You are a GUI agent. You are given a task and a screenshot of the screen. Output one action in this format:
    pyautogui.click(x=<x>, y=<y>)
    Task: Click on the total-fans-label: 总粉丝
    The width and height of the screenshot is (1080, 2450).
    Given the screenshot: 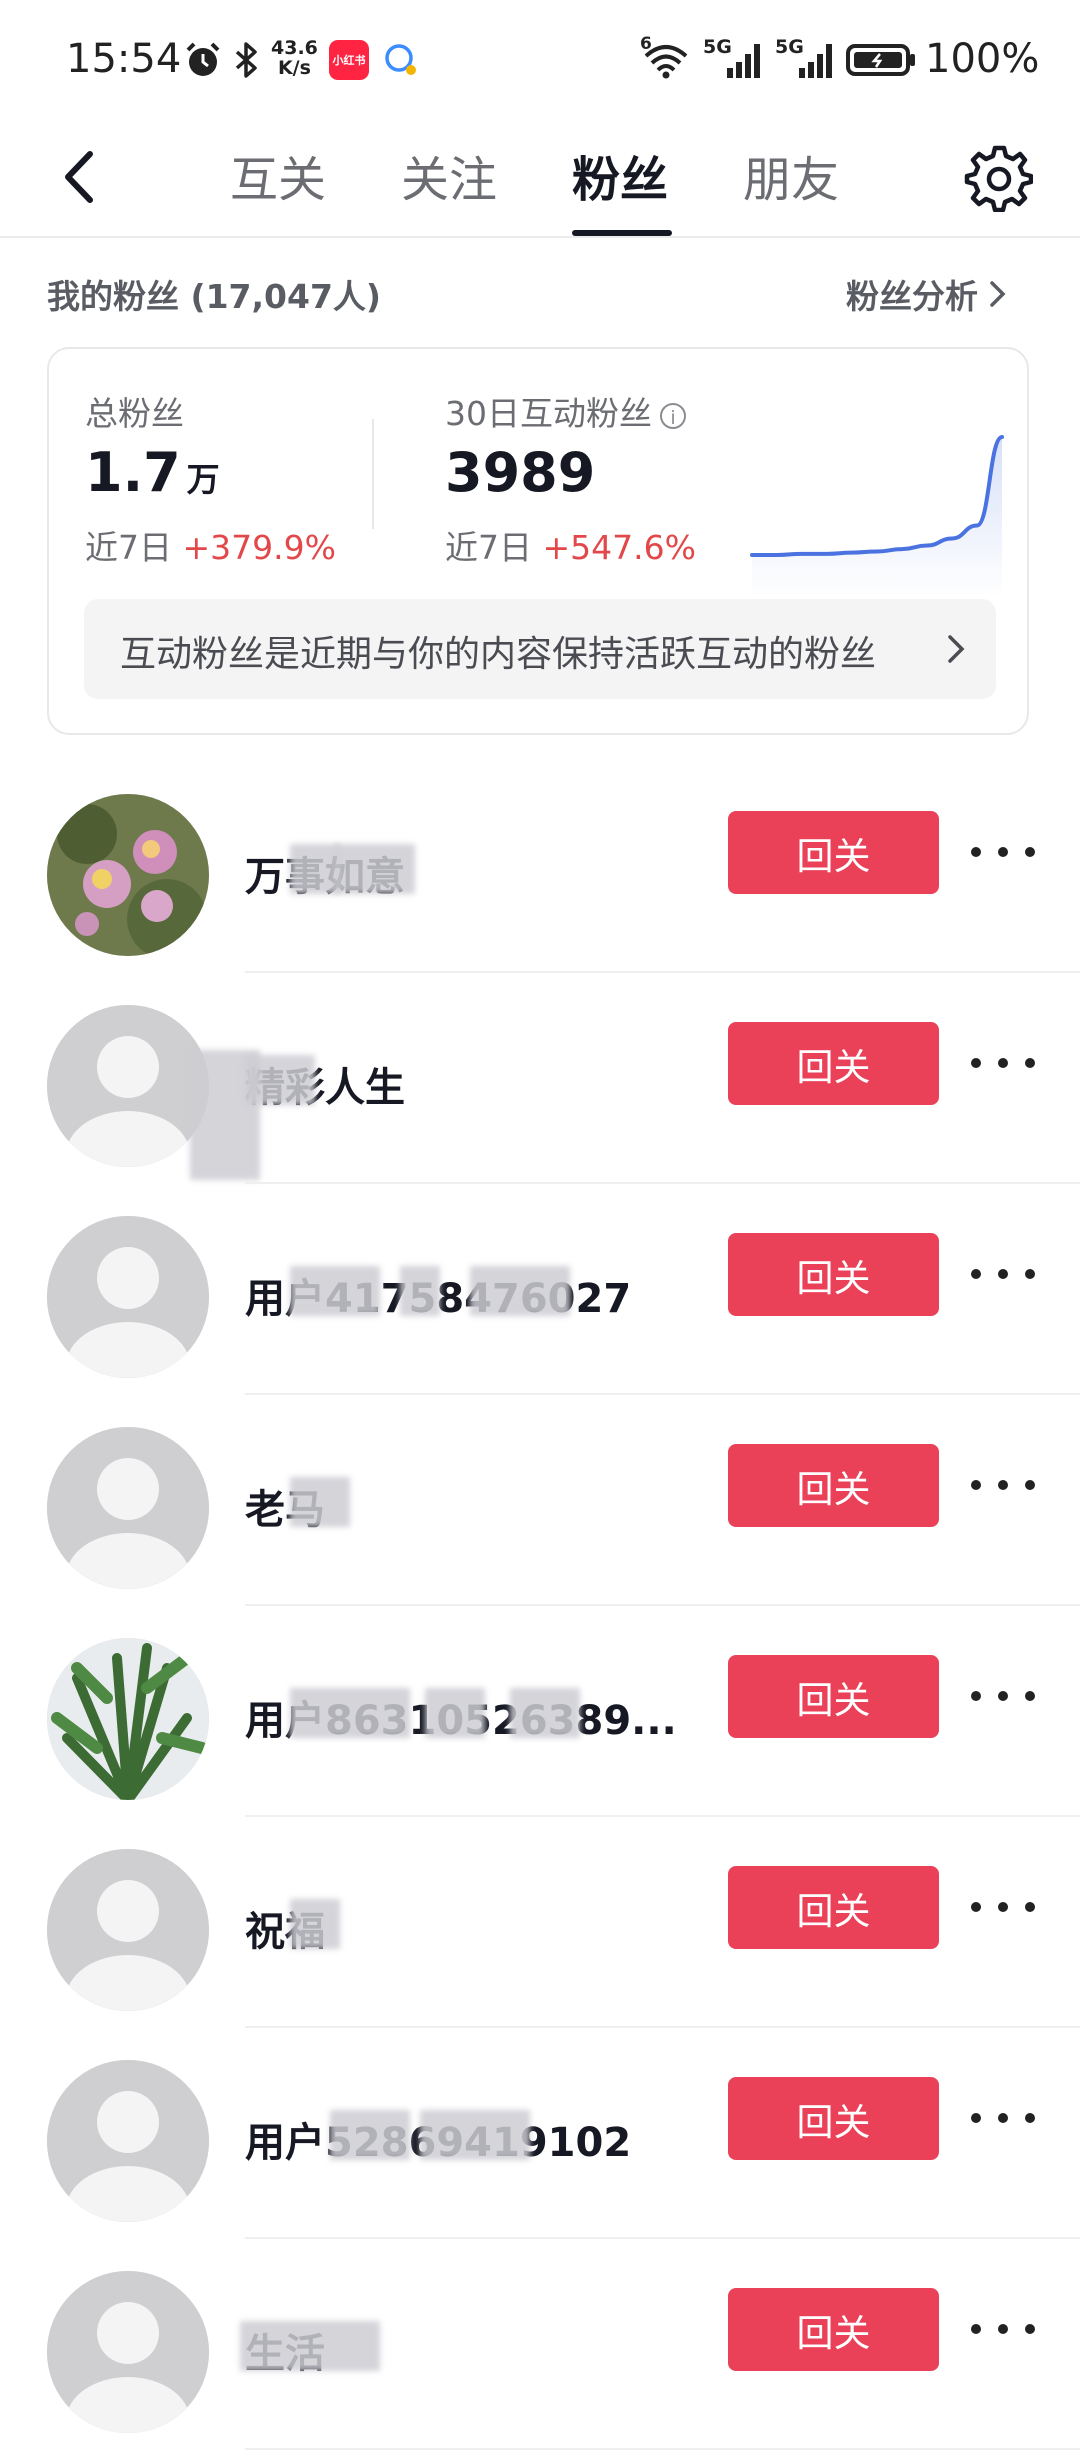 What is the action you would take?
    pyautogui.click(x=134, y=413)
    